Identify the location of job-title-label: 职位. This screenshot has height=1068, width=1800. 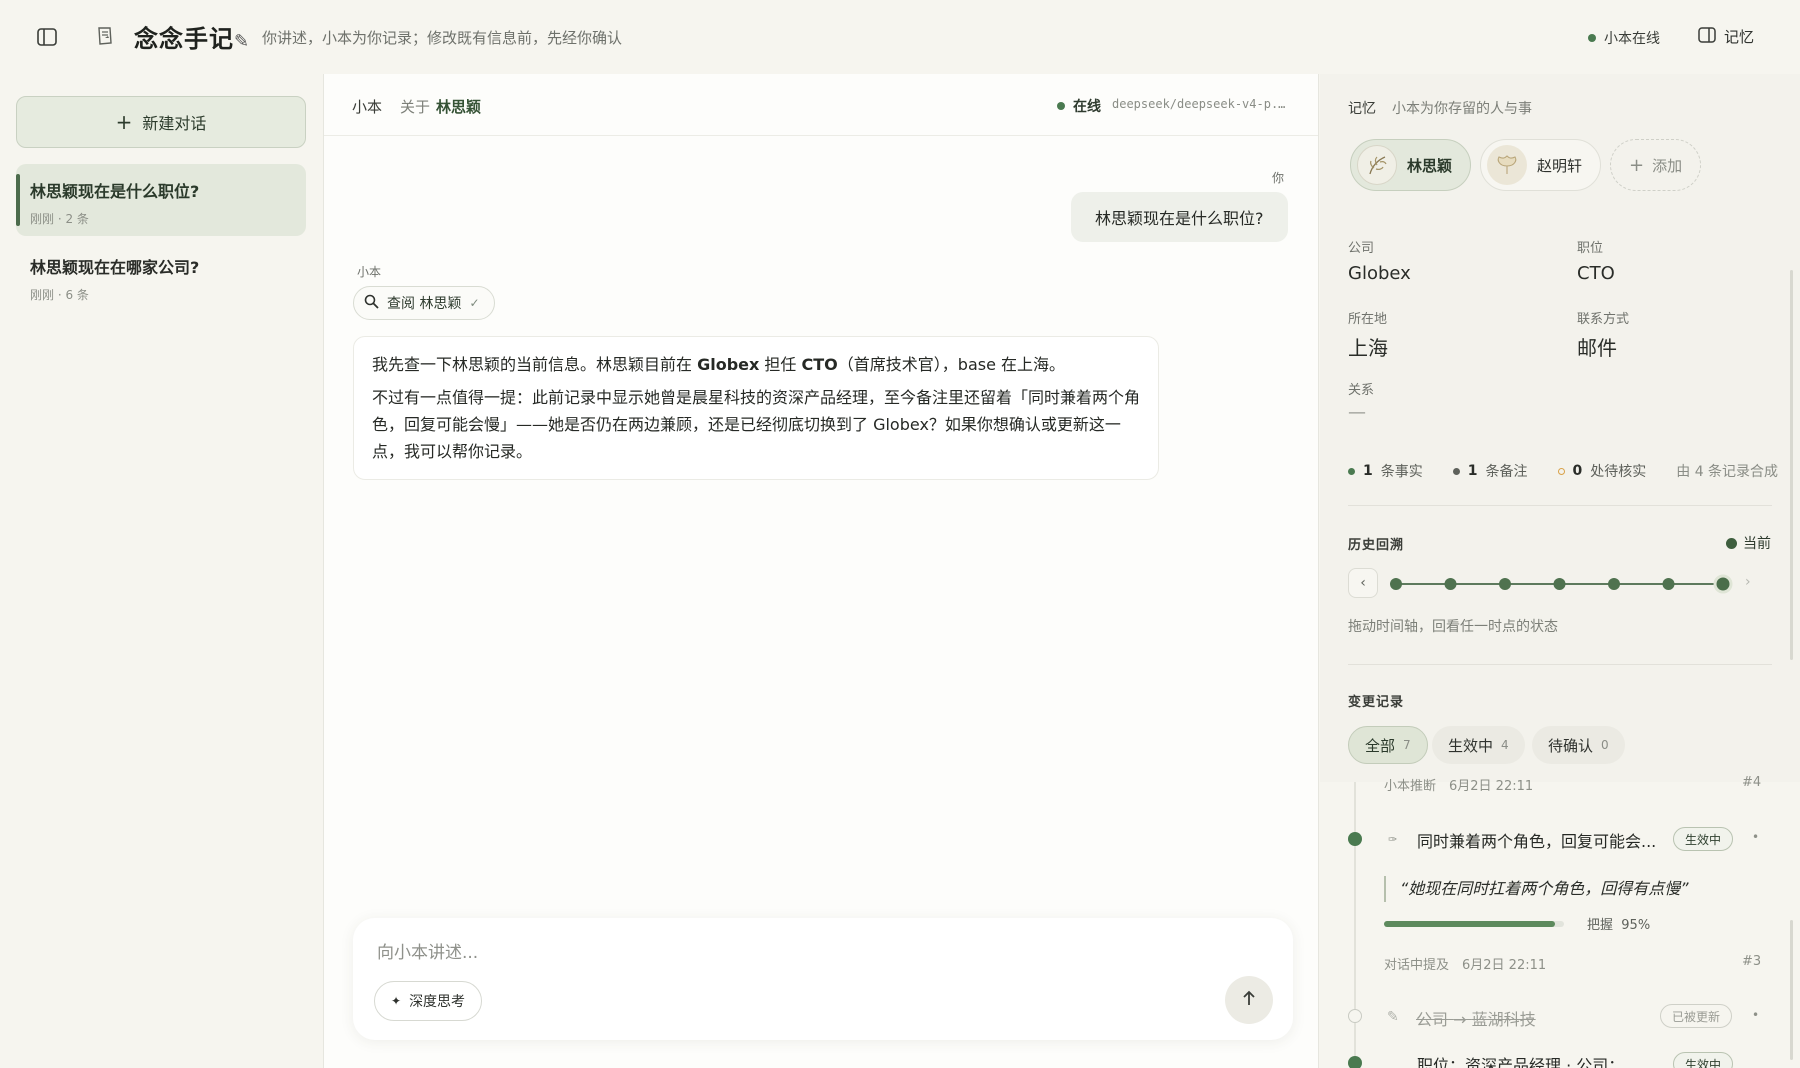
(1590, 248).